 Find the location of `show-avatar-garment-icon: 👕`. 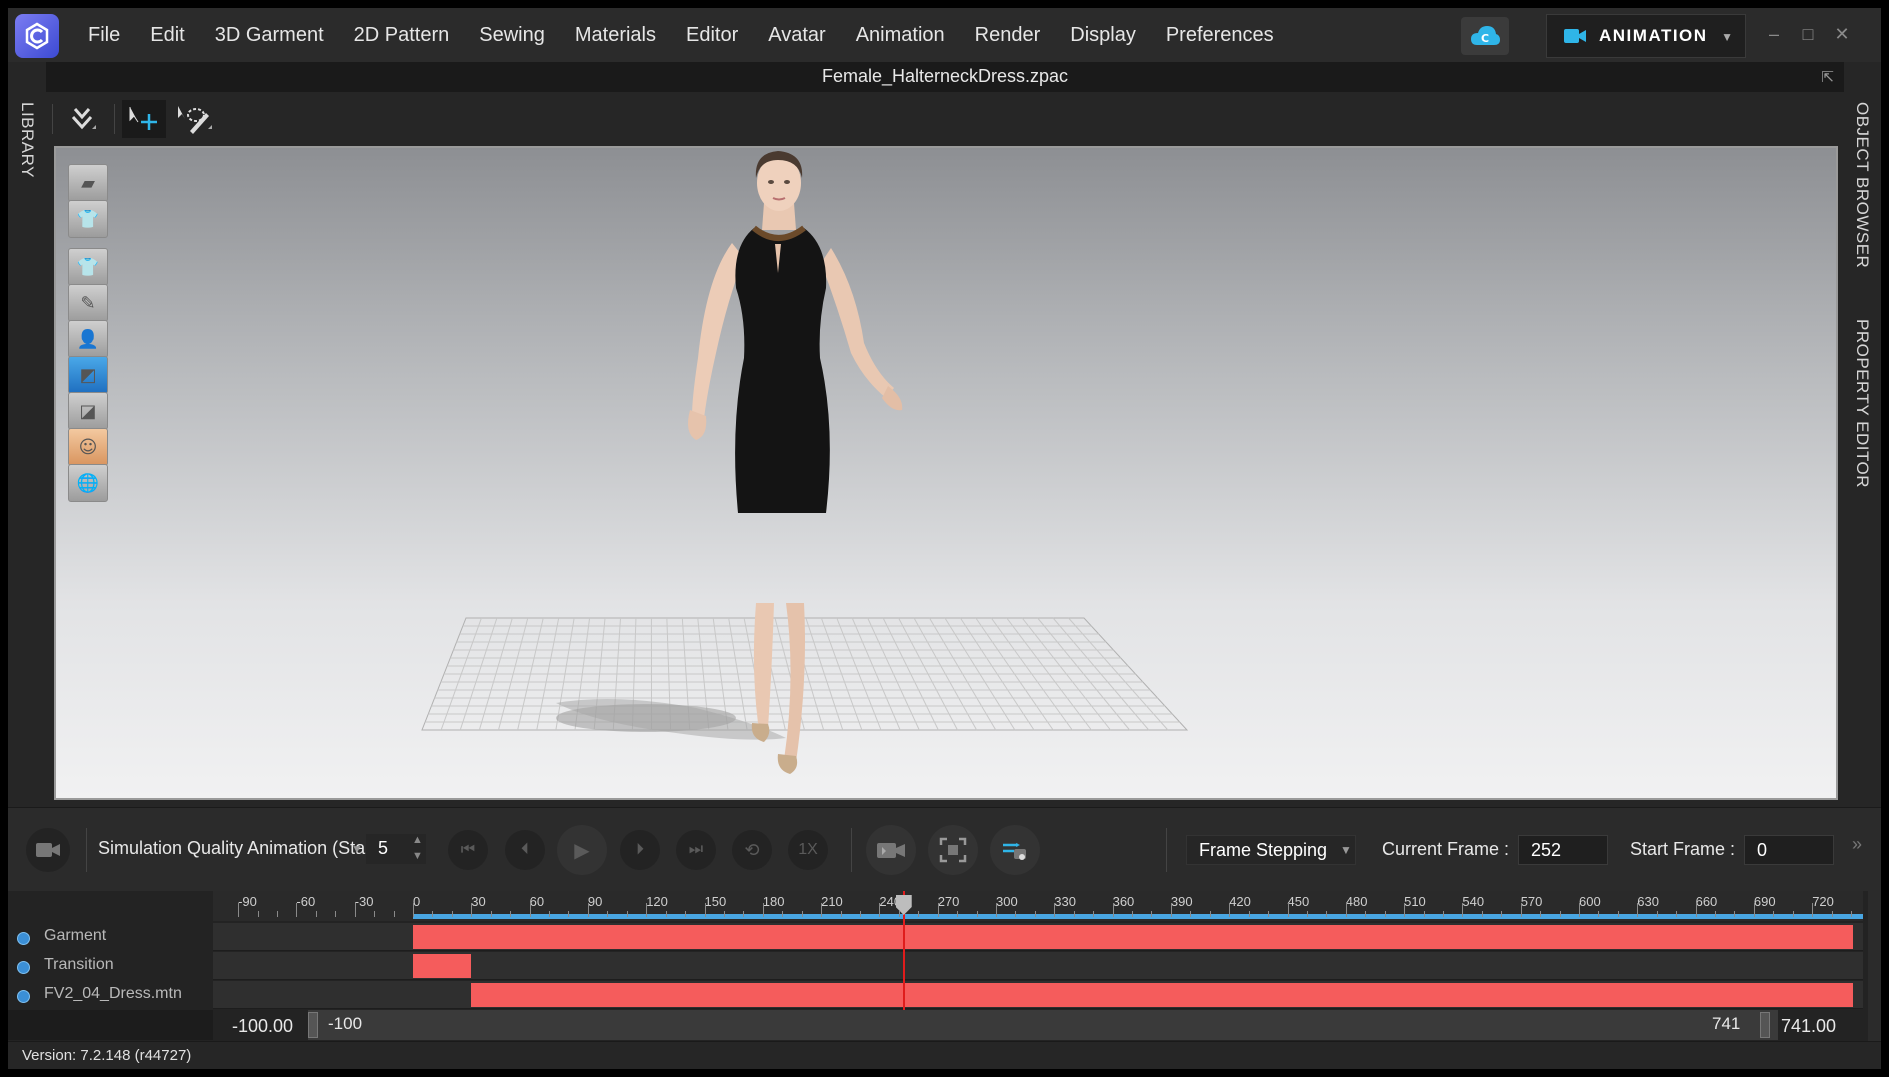

show-avatar-garment-icon: 👕 is located at coordinates (88, 219).